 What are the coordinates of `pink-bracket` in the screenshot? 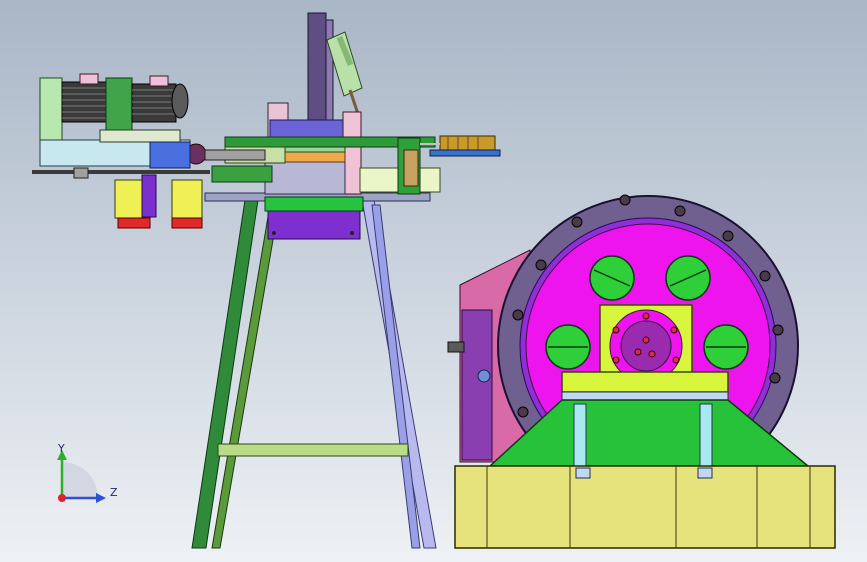 It's located at (352, 153).